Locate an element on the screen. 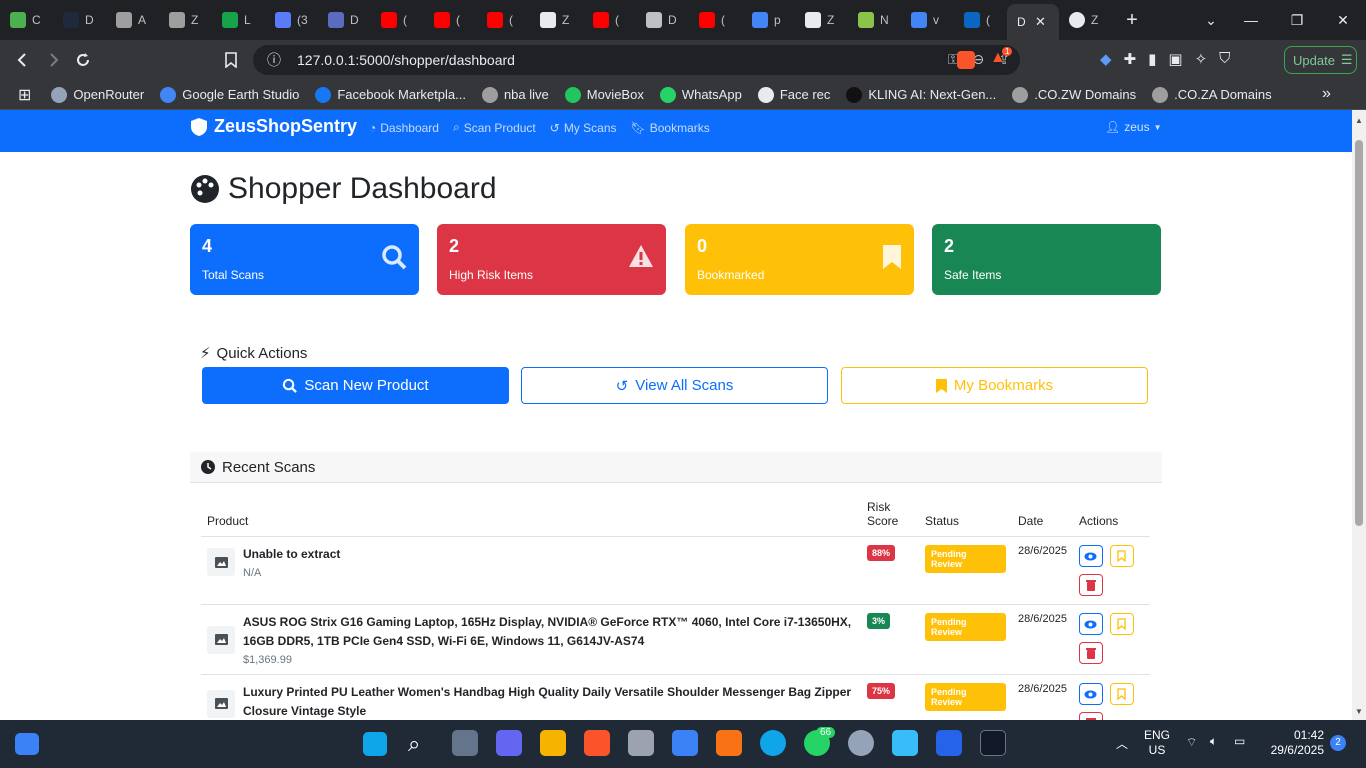 The width and height of the screenshot is (1366, 768). sidebar-icon: ▮ is located at coordinates (1152, 59).